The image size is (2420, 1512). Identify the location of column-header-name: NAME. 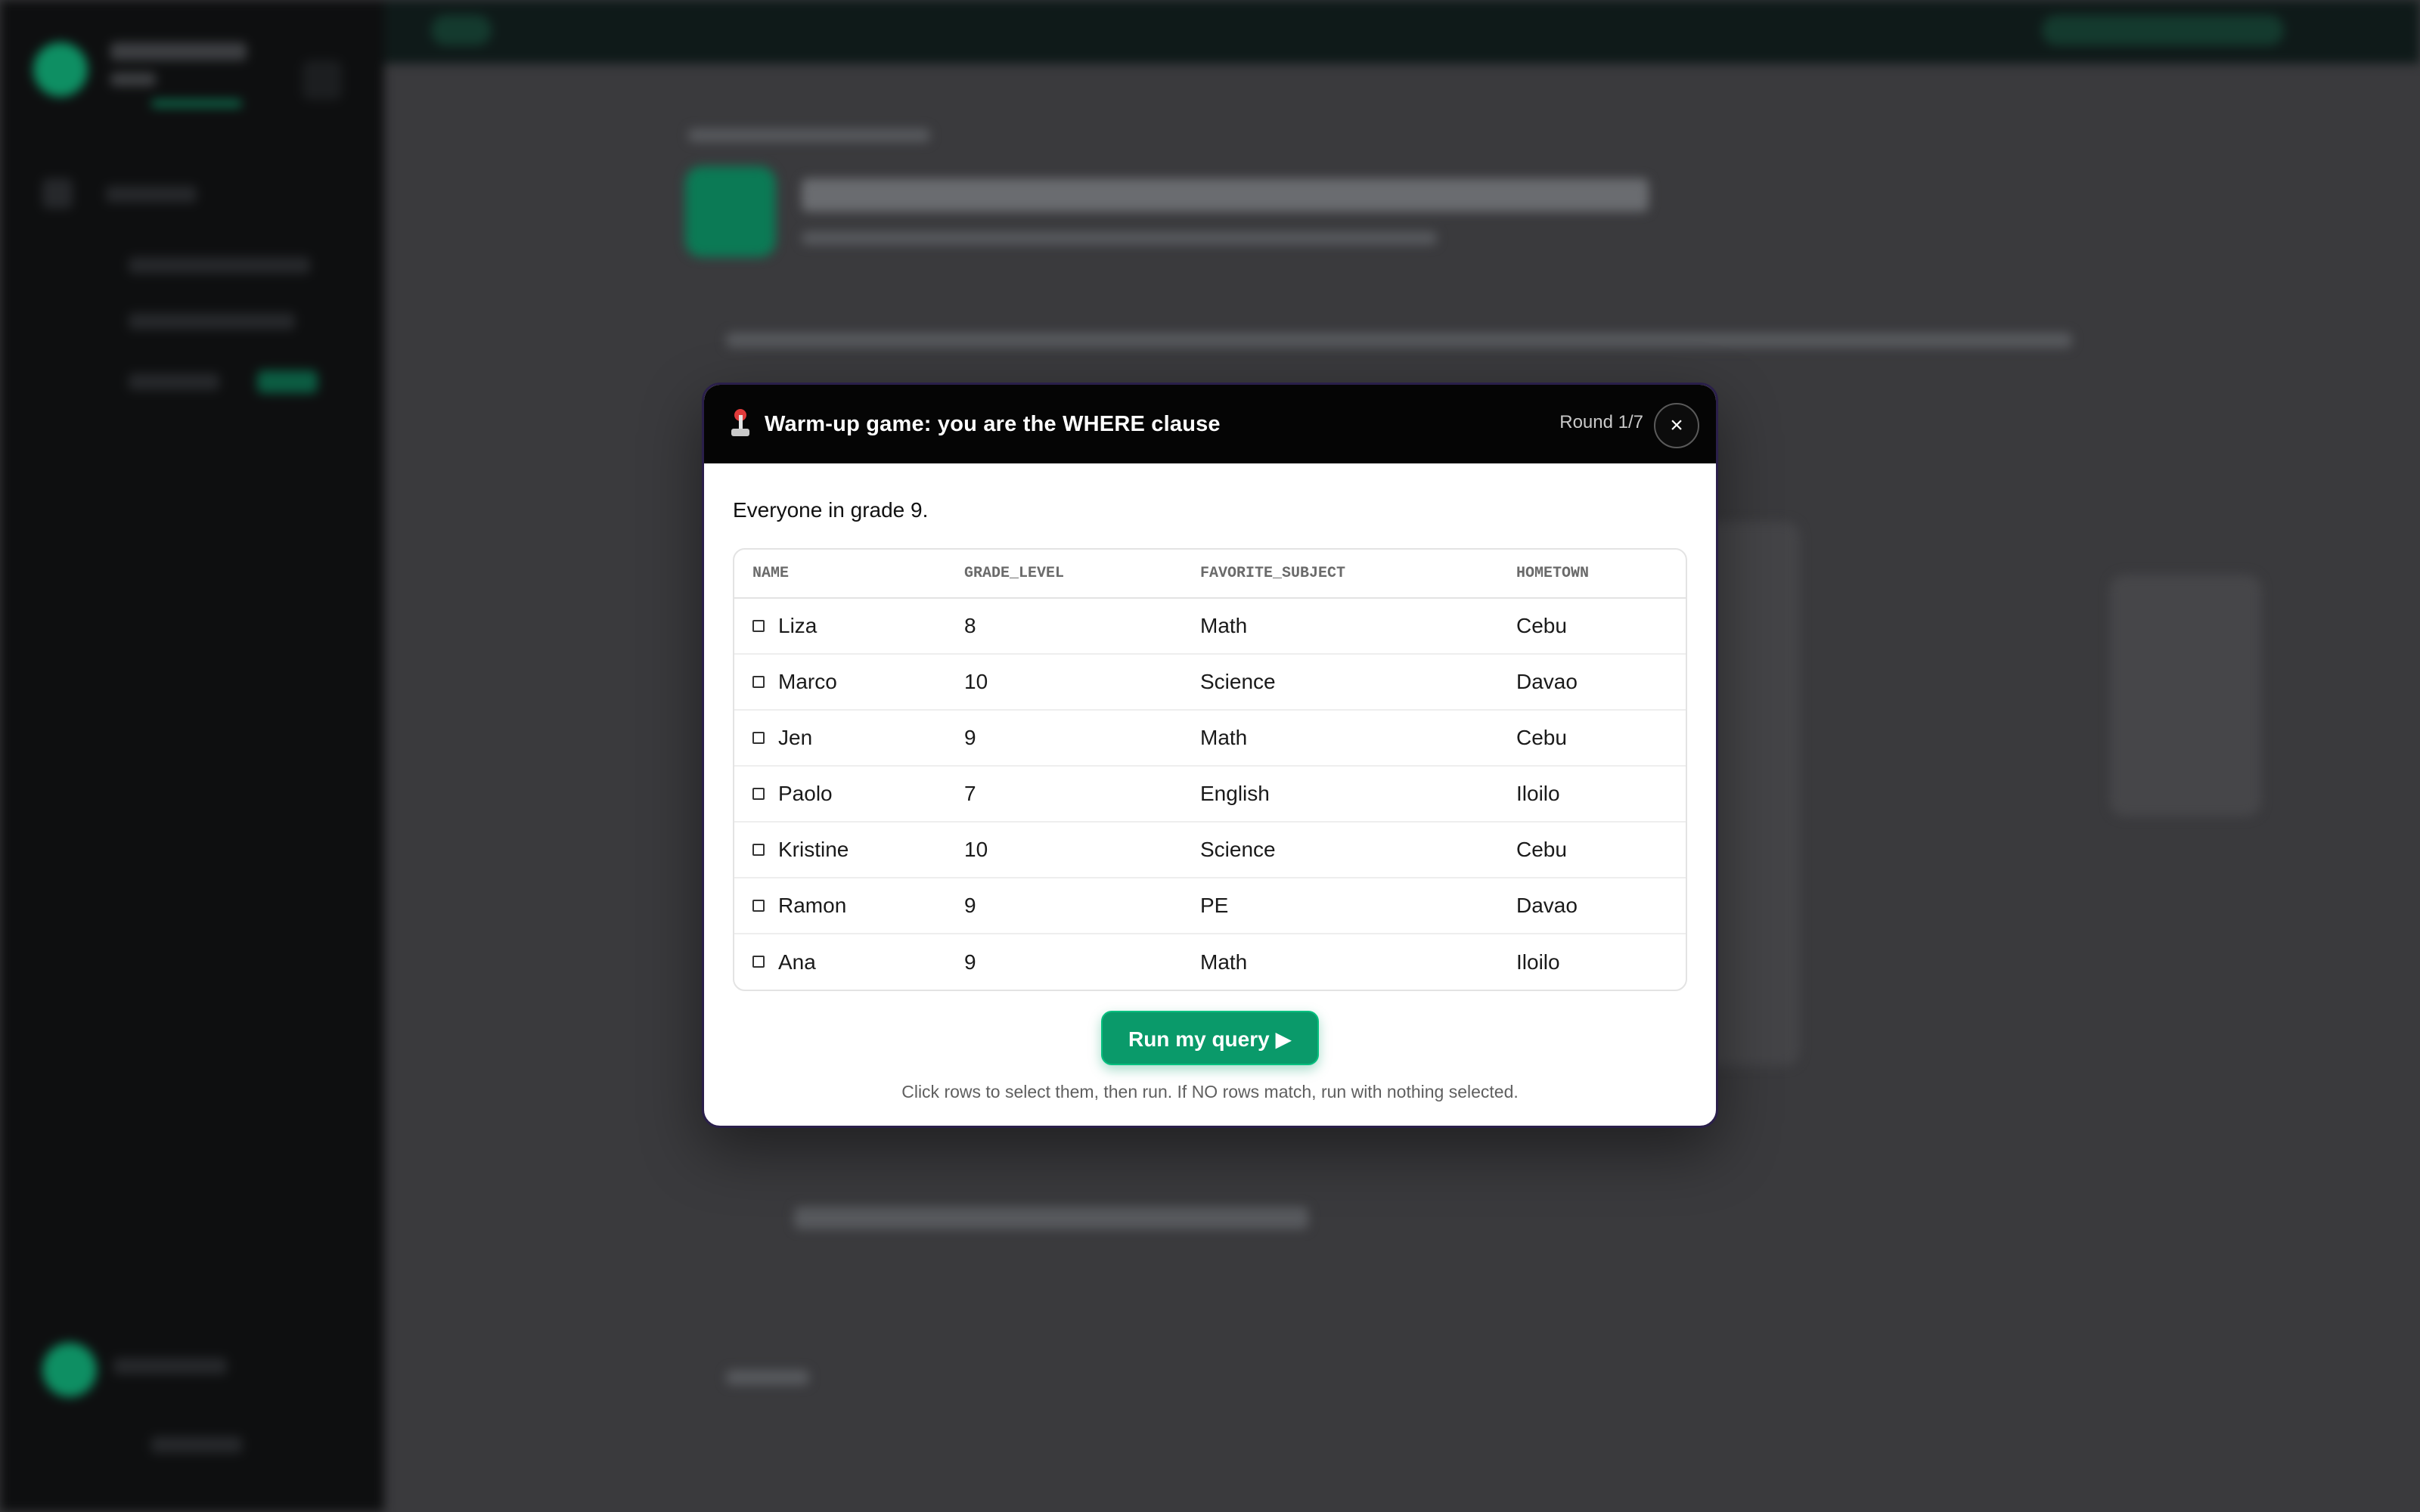
(840, 574).